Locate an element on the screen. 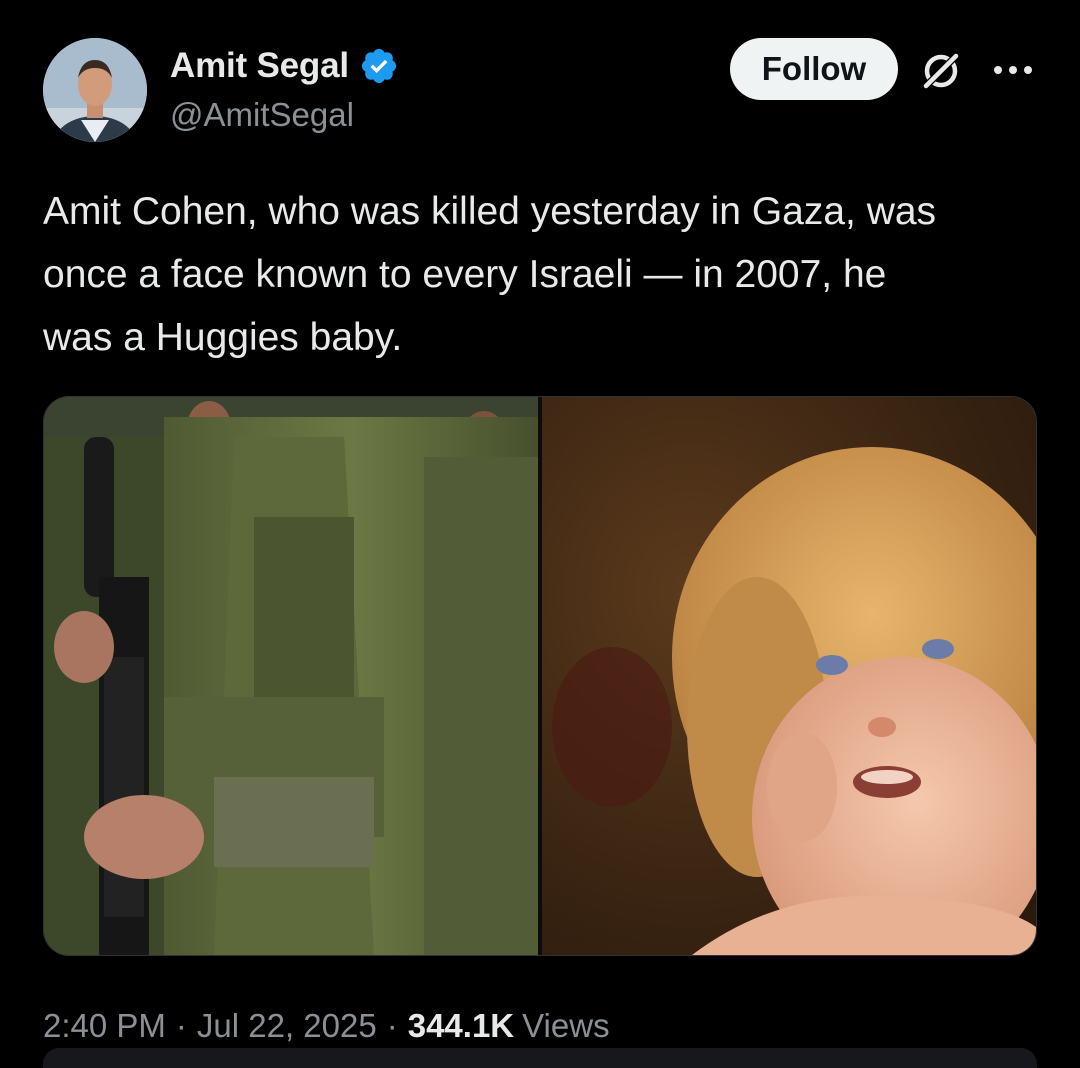 The height and width of the screenshot is (1068, 1080). author-name-row: Amit Segal is located at coordinates (284, 66).